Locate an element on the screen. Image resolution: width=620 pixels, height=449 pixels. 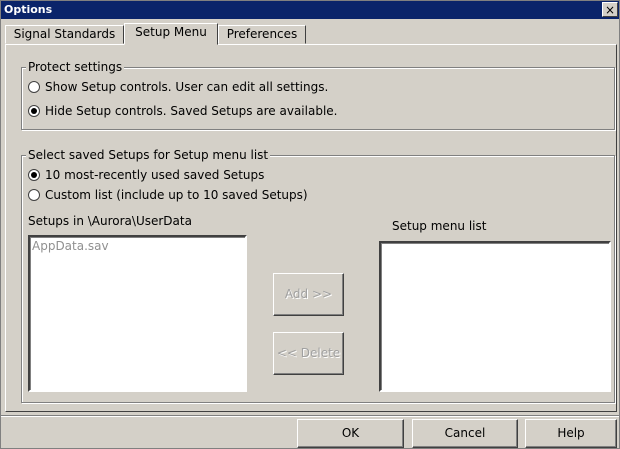
delete-button-label: << Delete is located at coordinates (308, 353).